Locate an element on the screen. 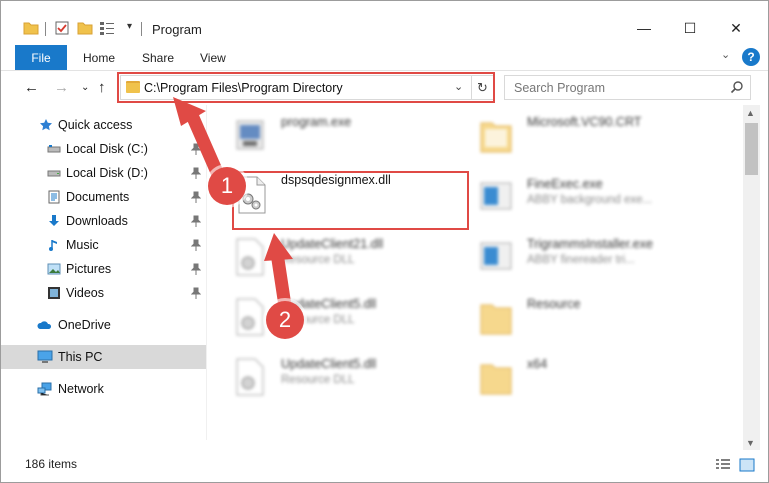  step-1-callout: 1 is located at coordinates (227, 186).